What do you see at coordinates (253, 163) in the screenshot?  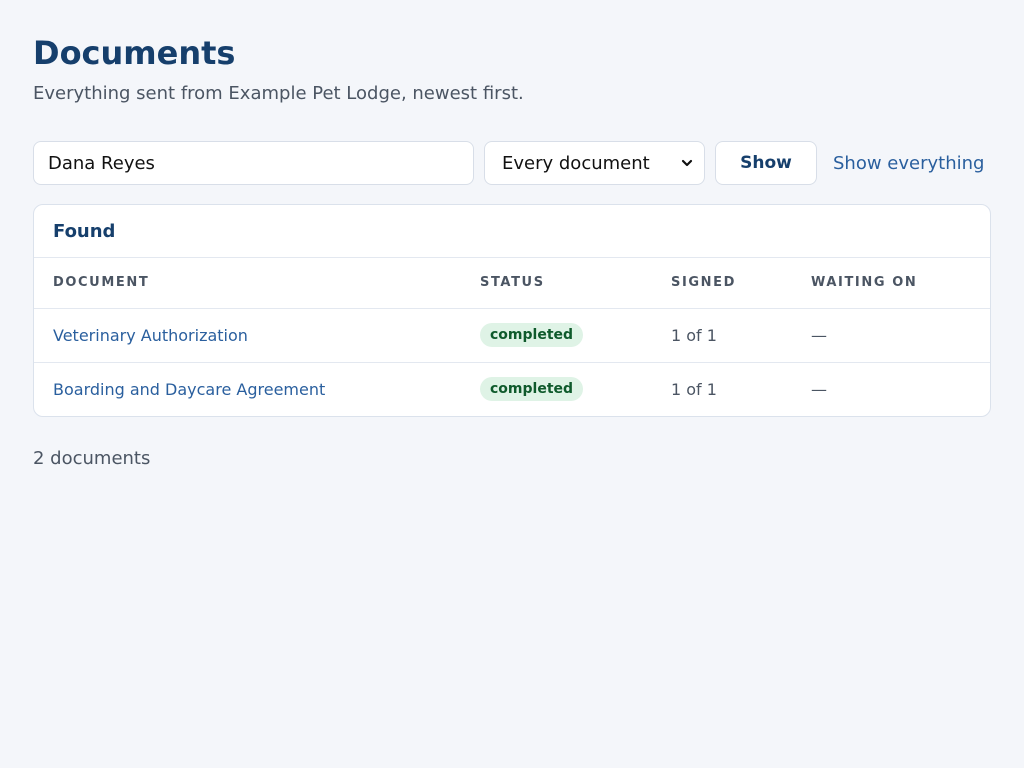 I see `search-input` at bounding box center [253, 163].